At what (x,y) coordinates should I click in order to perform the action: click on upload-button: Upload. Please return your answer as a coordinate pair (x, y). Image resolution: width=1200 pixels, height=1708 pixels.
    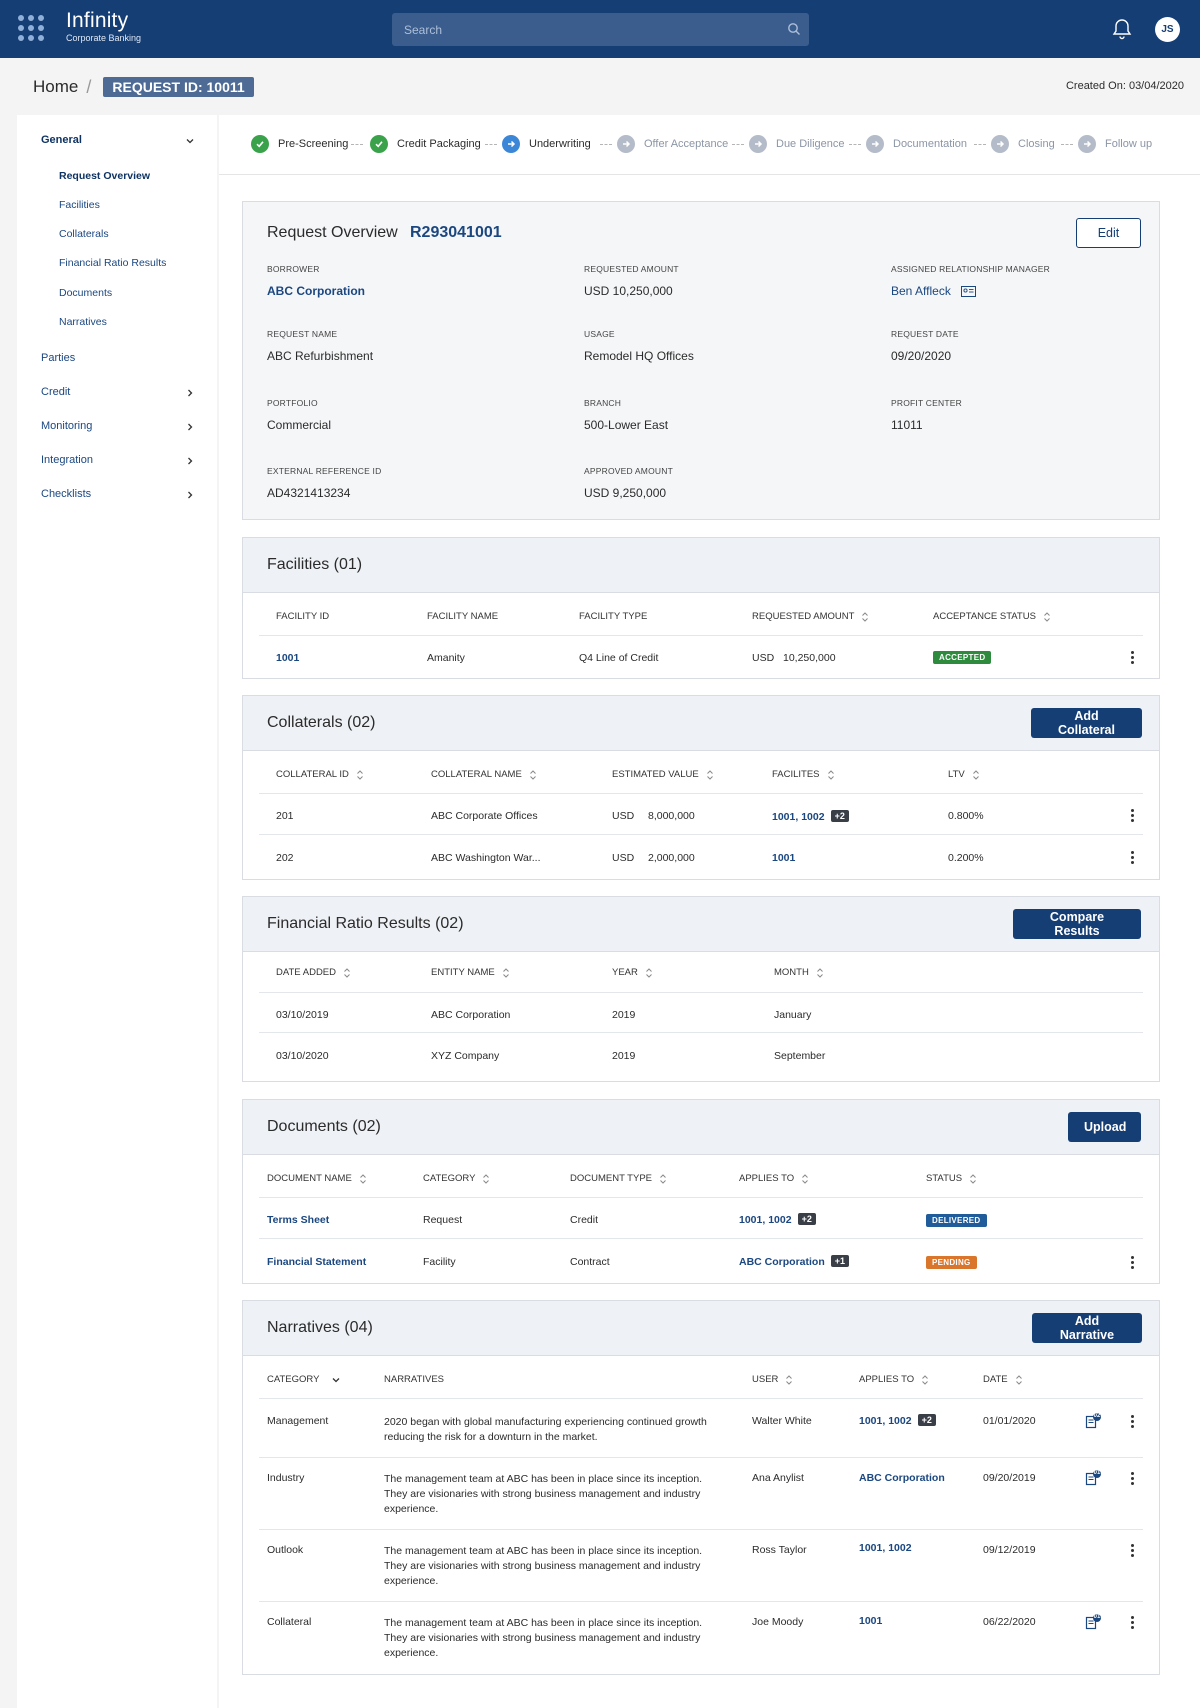
    Looking at the image, I should click on (1104, 1127).